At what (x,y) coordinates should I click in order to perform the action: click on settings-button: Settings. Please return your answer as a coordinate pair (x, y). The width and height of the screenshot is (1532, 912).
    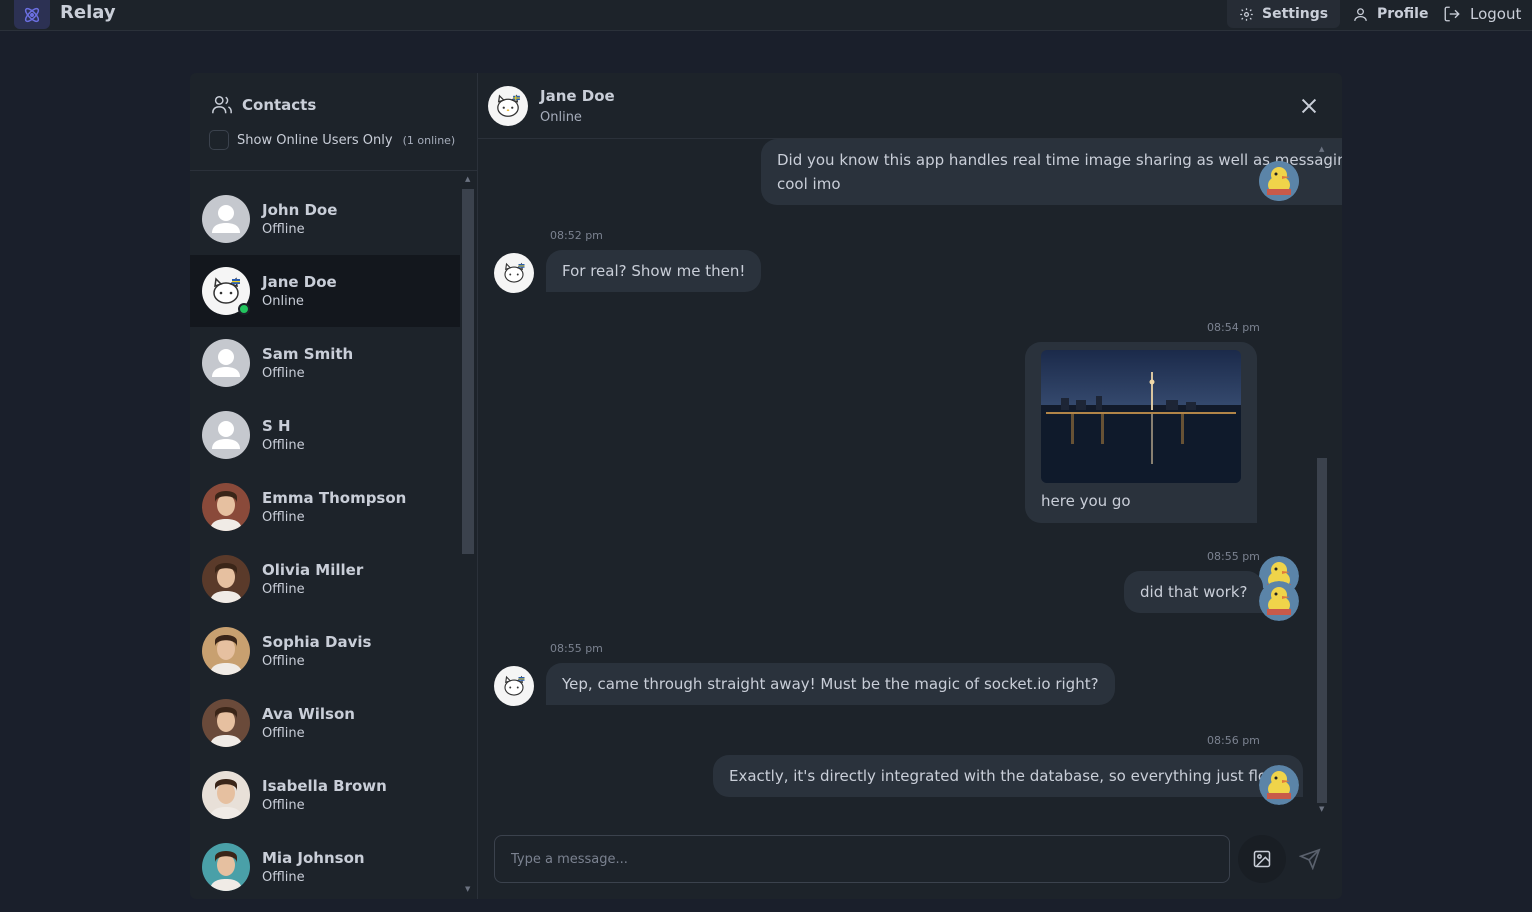
    Looking at the image, I should click on (1284, 14).